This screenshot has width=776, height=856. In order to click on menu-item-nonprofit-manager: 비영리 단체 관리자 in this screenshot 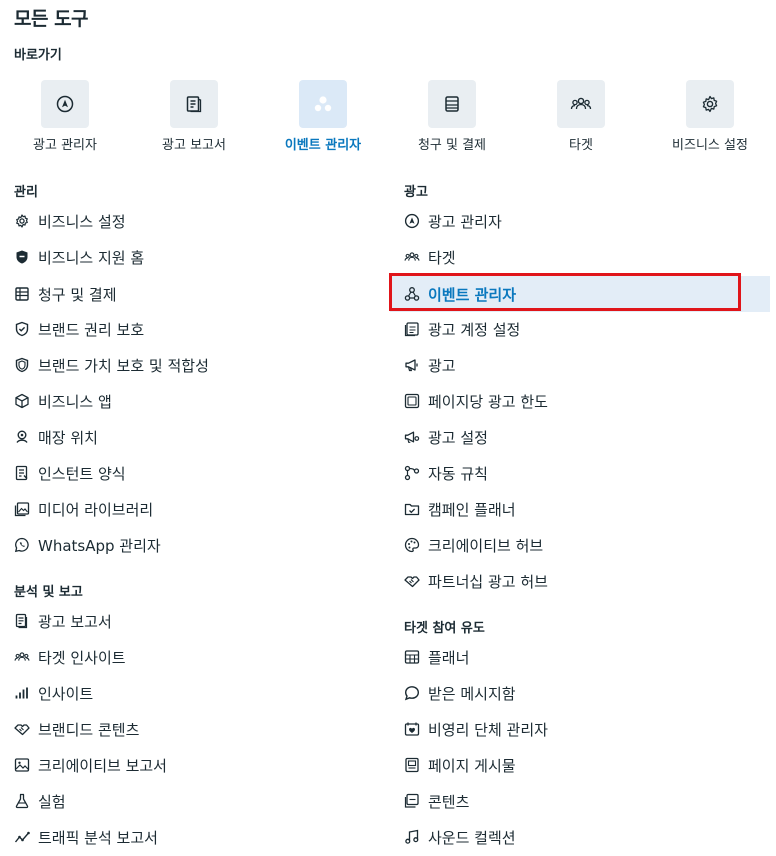, I will do `click(476, 729)`.